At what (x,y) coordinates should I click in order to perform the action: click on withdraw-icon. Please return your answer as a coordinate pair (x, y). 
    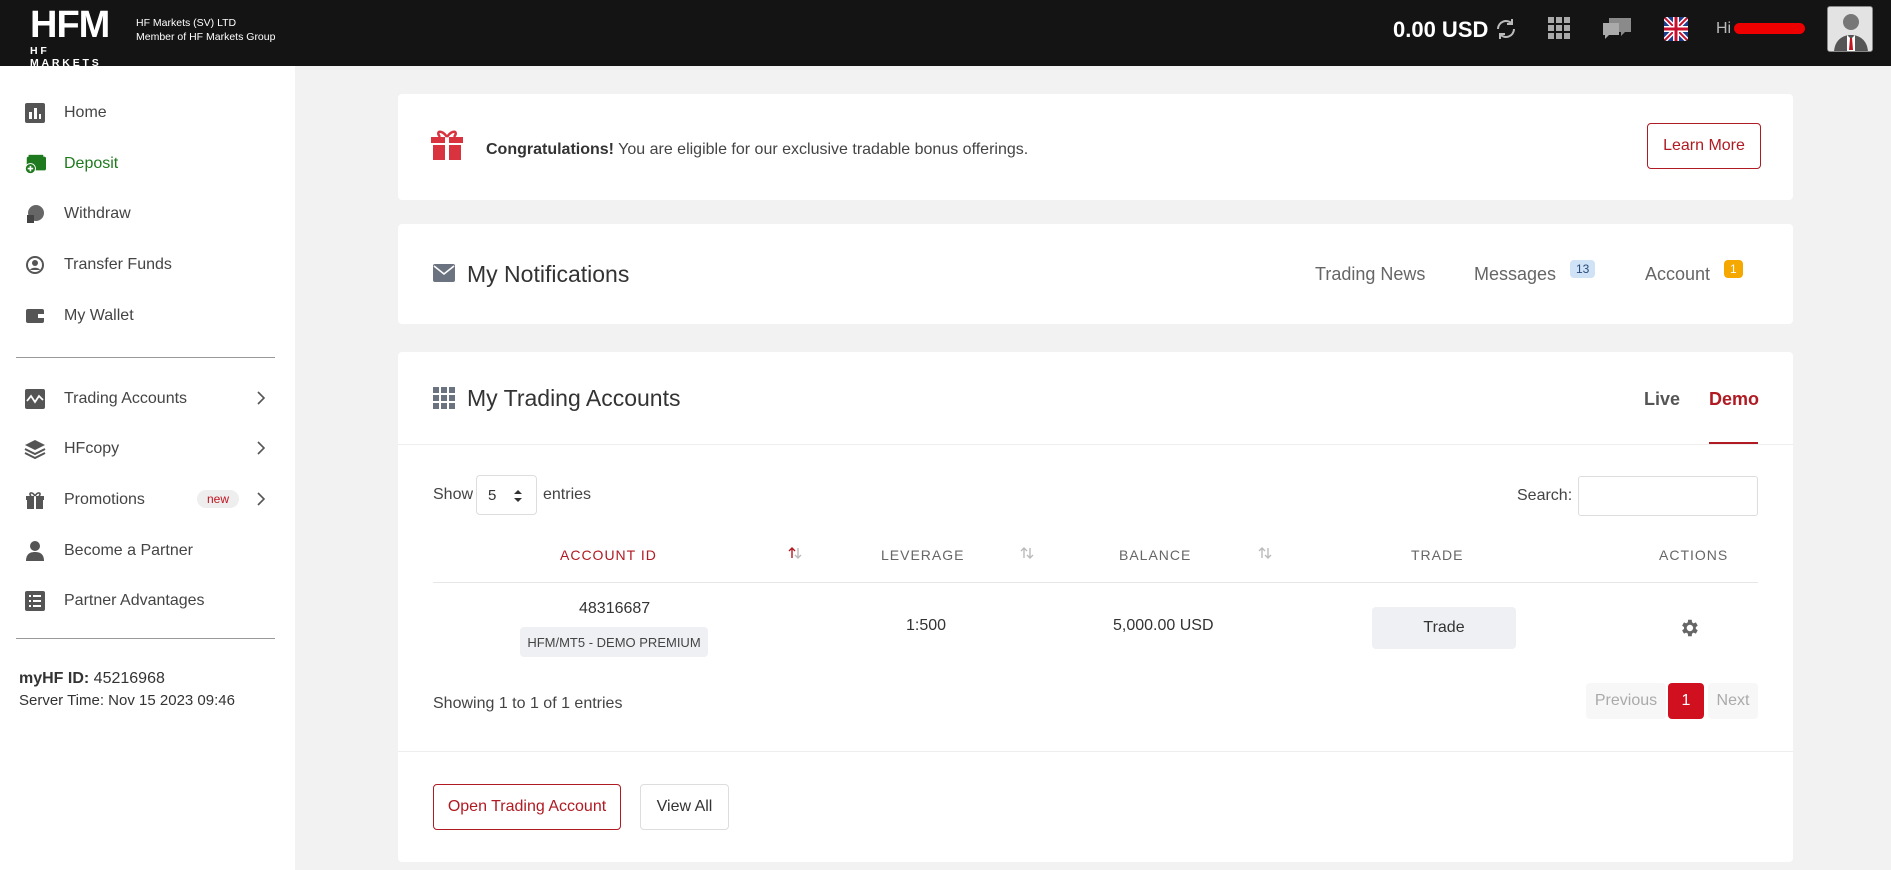
    Looking at the image, I should click on (35, 214).